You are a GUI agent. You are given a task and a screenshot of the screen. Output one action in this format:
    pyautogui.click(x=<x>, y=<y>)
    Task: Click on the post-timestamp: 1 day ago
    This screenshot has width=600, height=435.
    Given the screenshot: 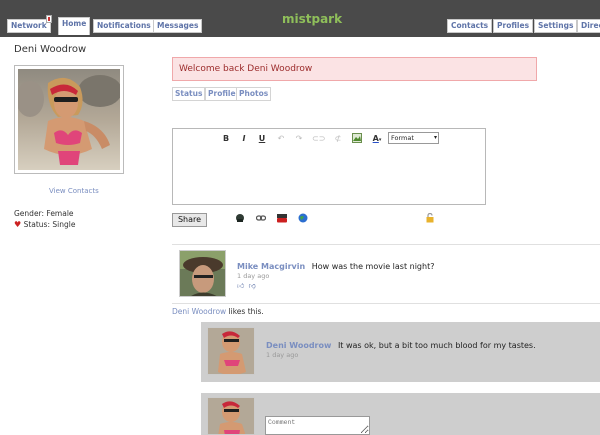 What is the action you would take?
    pyautogui.click(x=253, y=276)
    